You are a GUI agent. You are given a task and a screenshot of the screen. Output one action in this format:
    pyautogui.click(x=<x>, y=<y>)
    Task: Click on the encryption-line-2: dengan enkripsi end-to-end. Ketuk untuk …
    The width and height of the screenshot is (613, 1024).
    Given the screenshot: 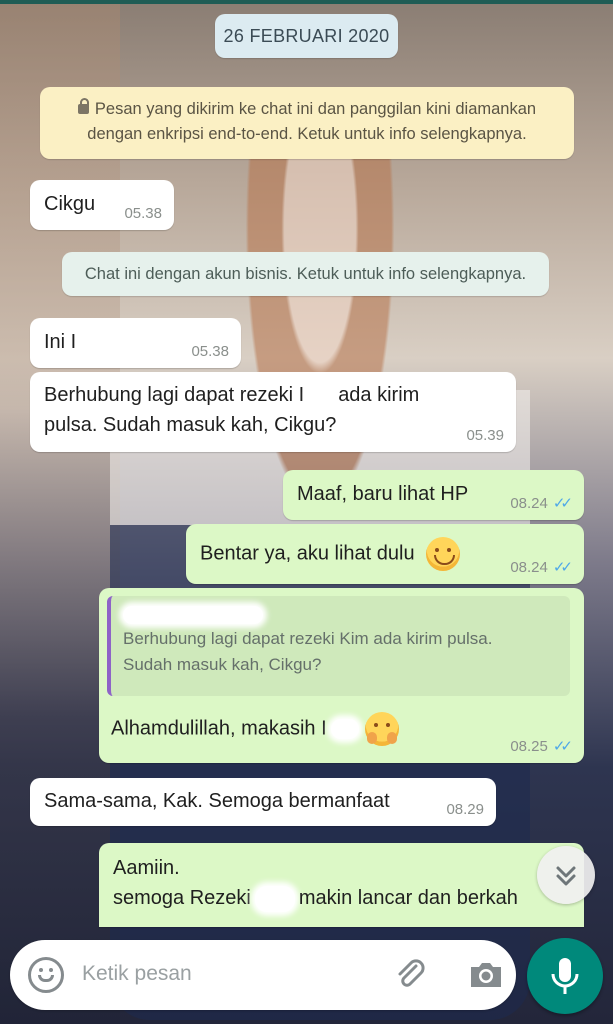 What is the action you would take?
    pyautogui.click(x=307, y=134)
    